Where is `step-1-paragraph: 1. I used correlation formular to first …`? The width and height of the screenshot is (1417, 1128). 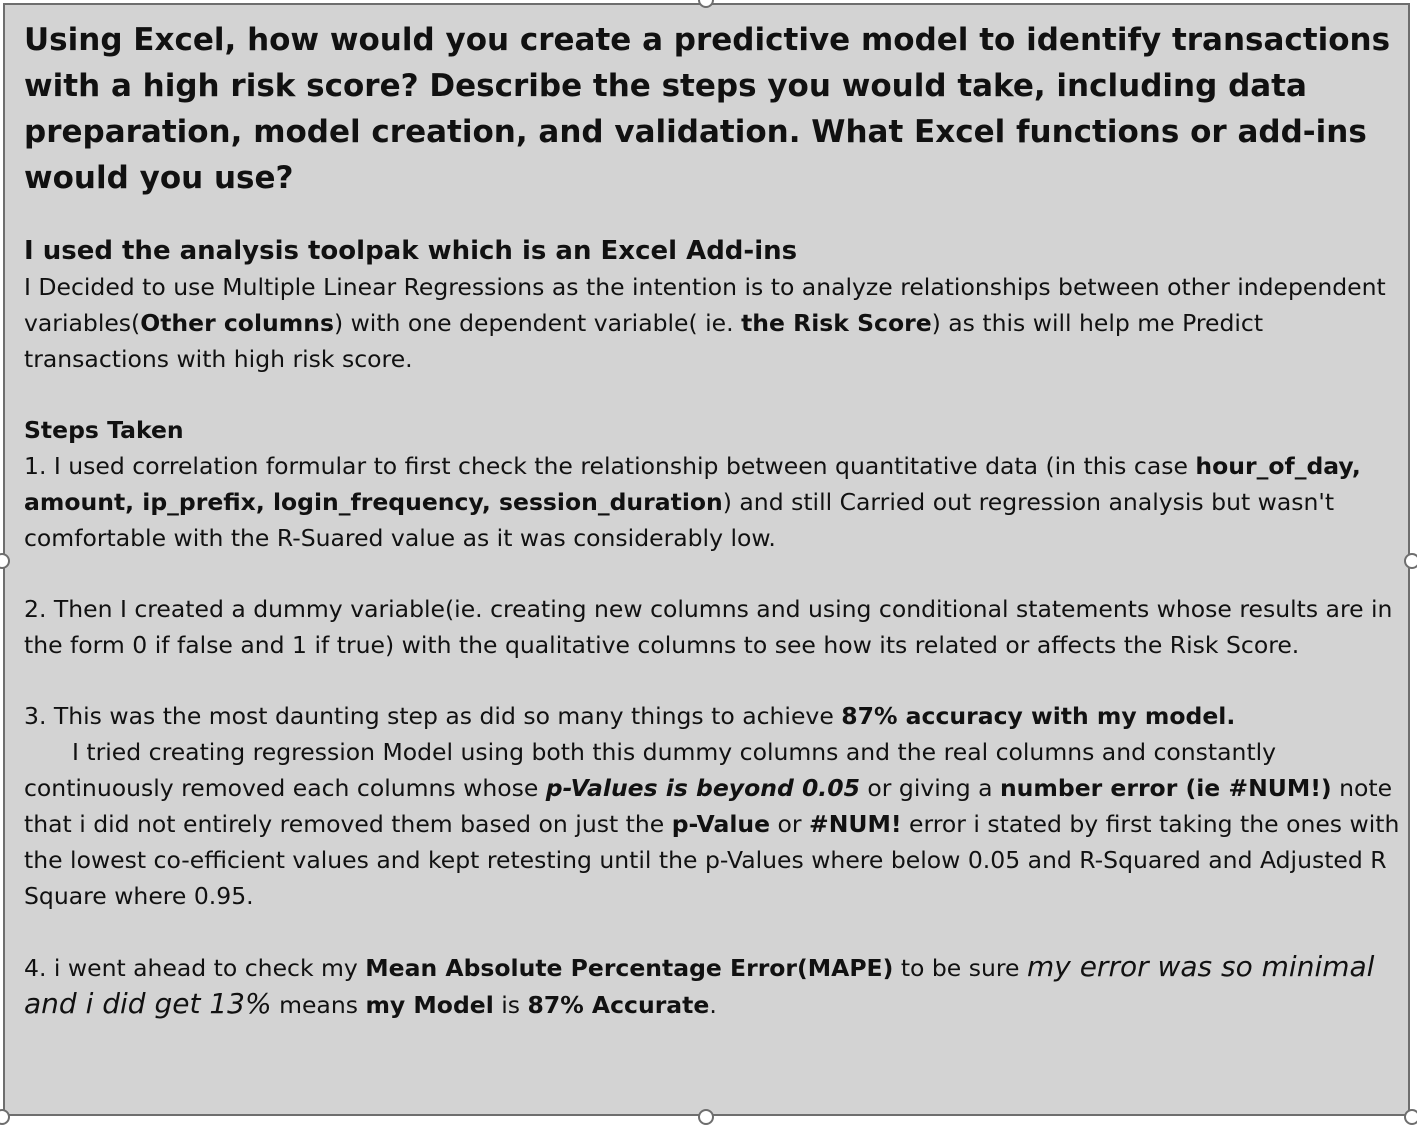 step-1-paragraph: 1. I used correlation formular to first … is located at coordinates (692, 502).